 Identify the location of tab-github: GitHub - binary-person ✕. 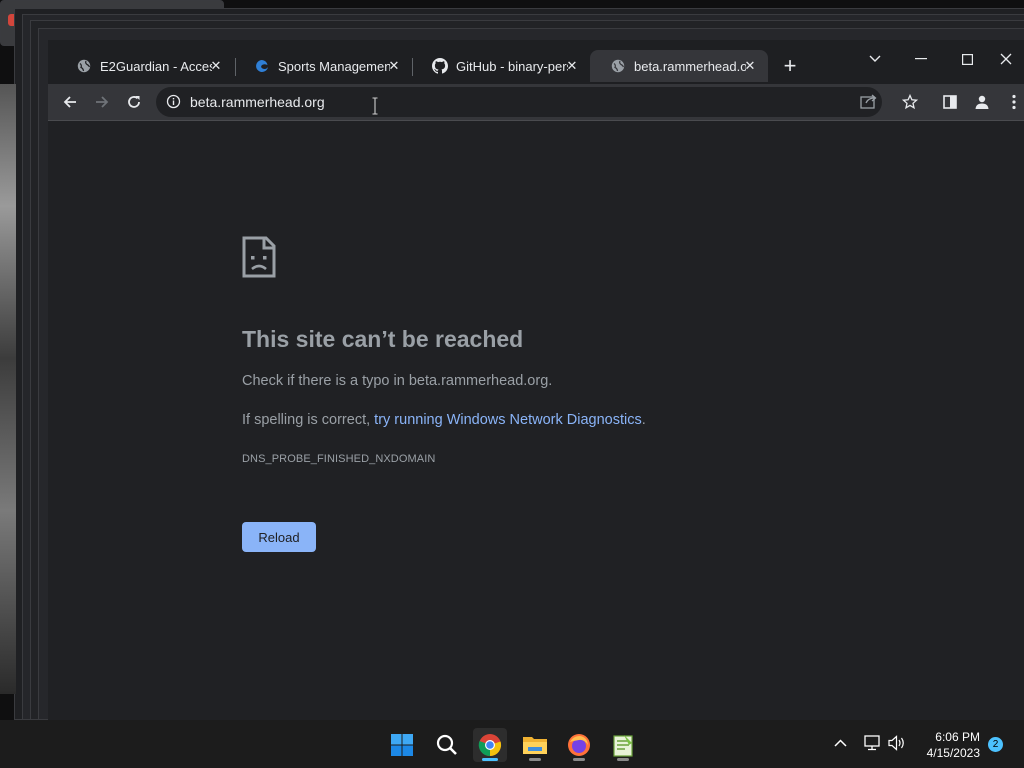
(501, 66).